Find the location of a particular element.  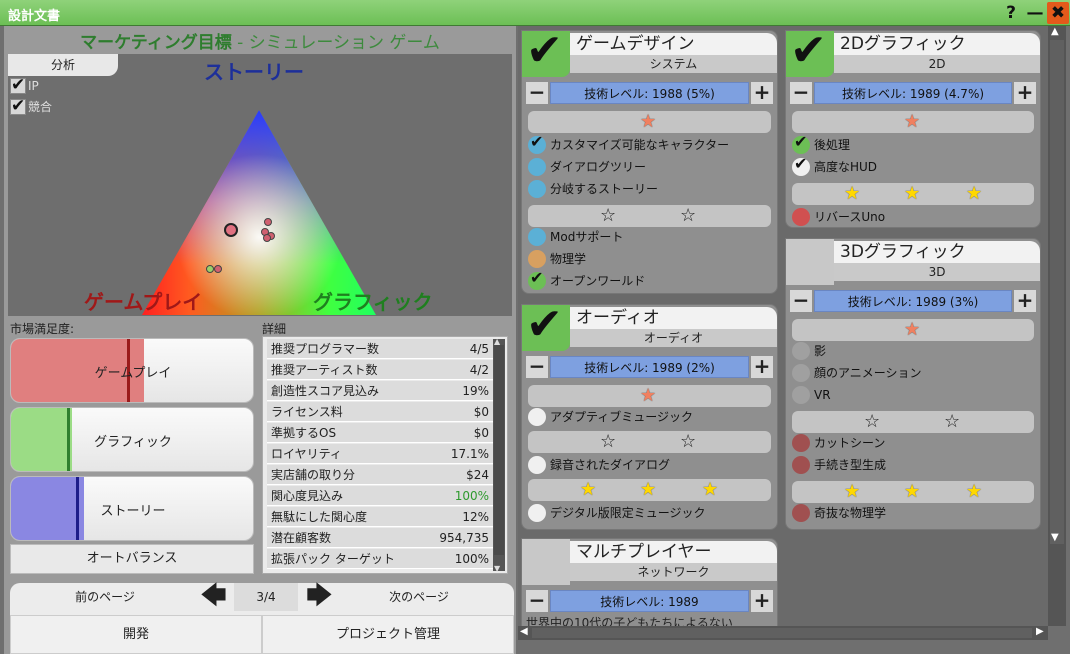

feature-label: VR is located at coordinates (822, 395).